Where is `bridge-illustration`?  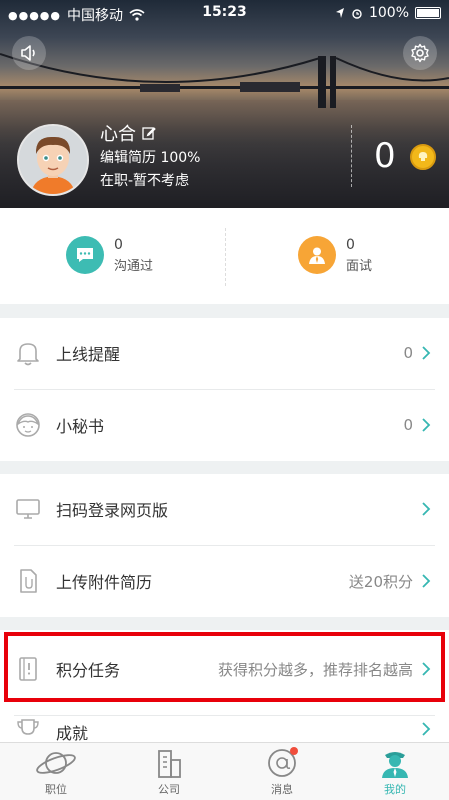 bridge-illustration is located at coordinates (224, 80).